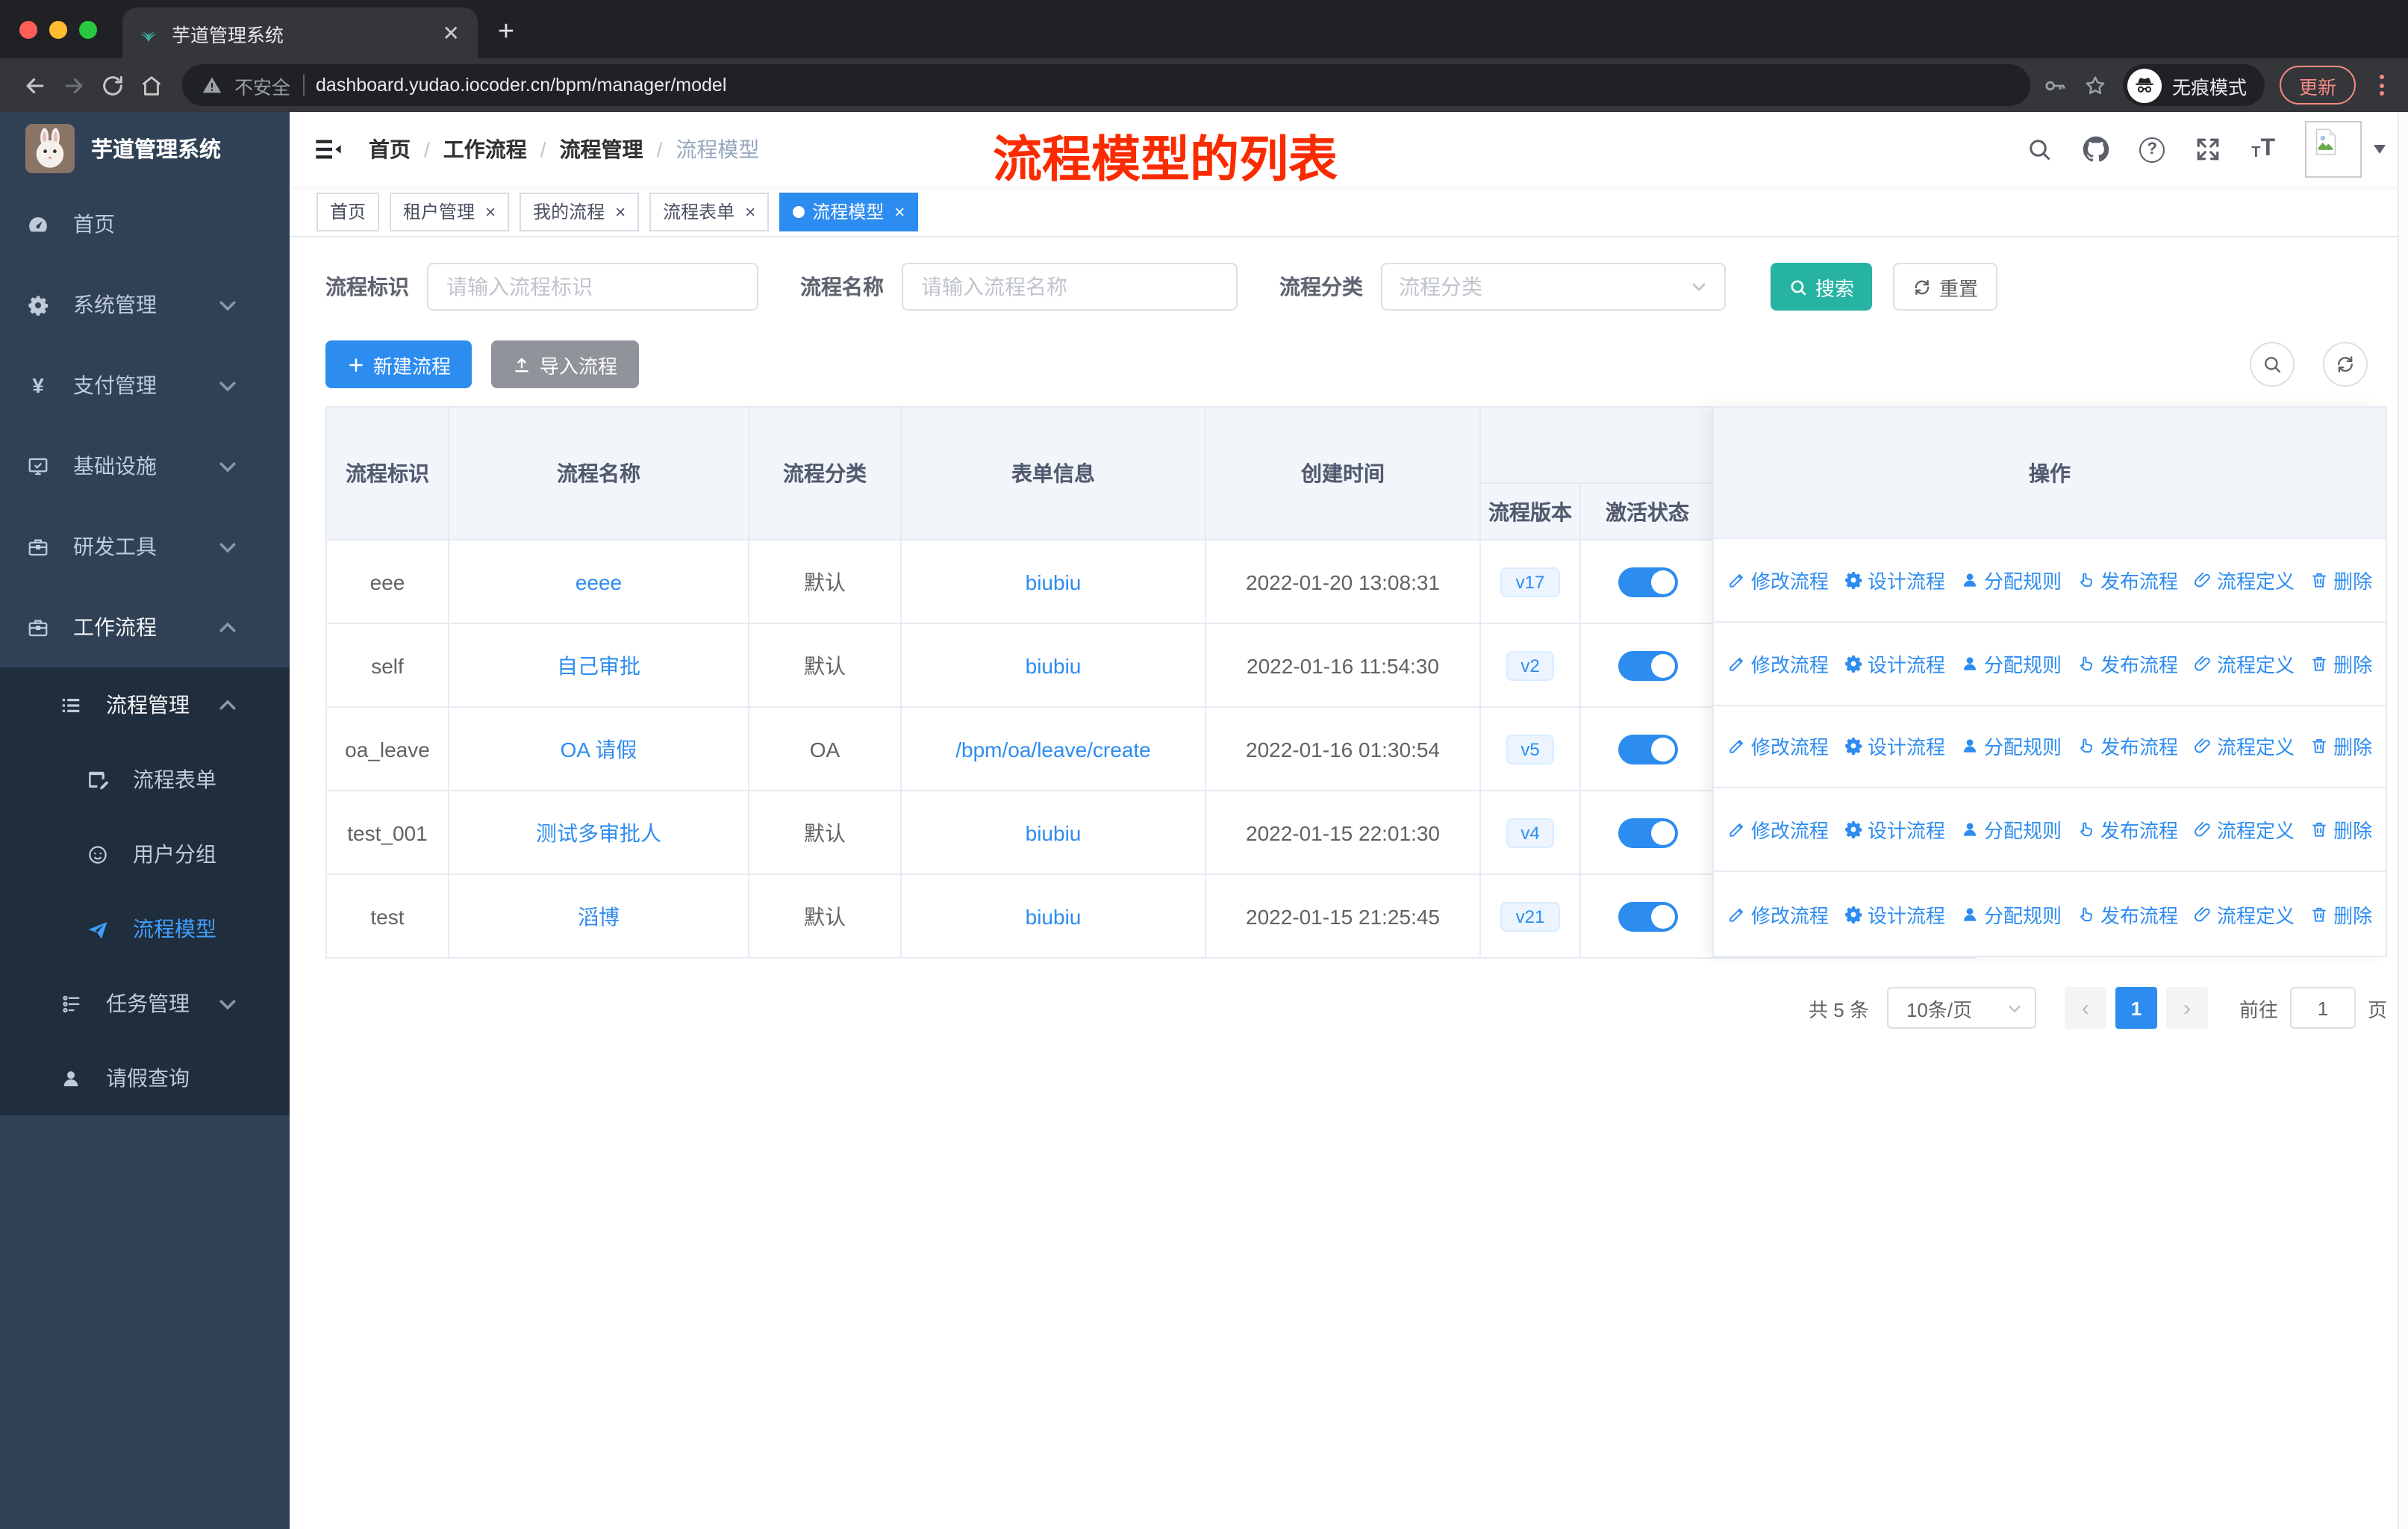 This screenshot has height=1529, width=2408. What do you see at coordinates (145, 386) in the screenshot?
I see `sidebar-item-payment: ¥ 支付管理` at bounding box center [145, 386].